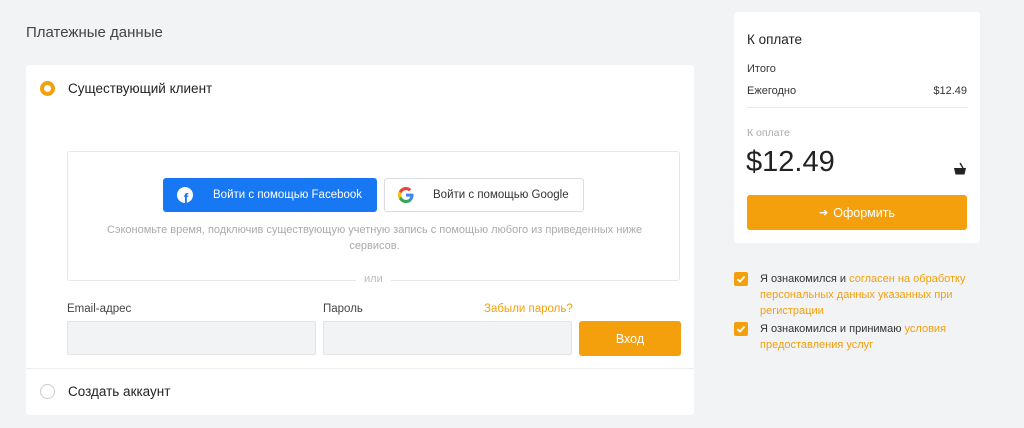 Image resolution: width=1024 pixels, height=428 pixels. What do you see at coordinates (191, 338) in the screenshot?
I see `email-input` at bounding box center [191, 338].